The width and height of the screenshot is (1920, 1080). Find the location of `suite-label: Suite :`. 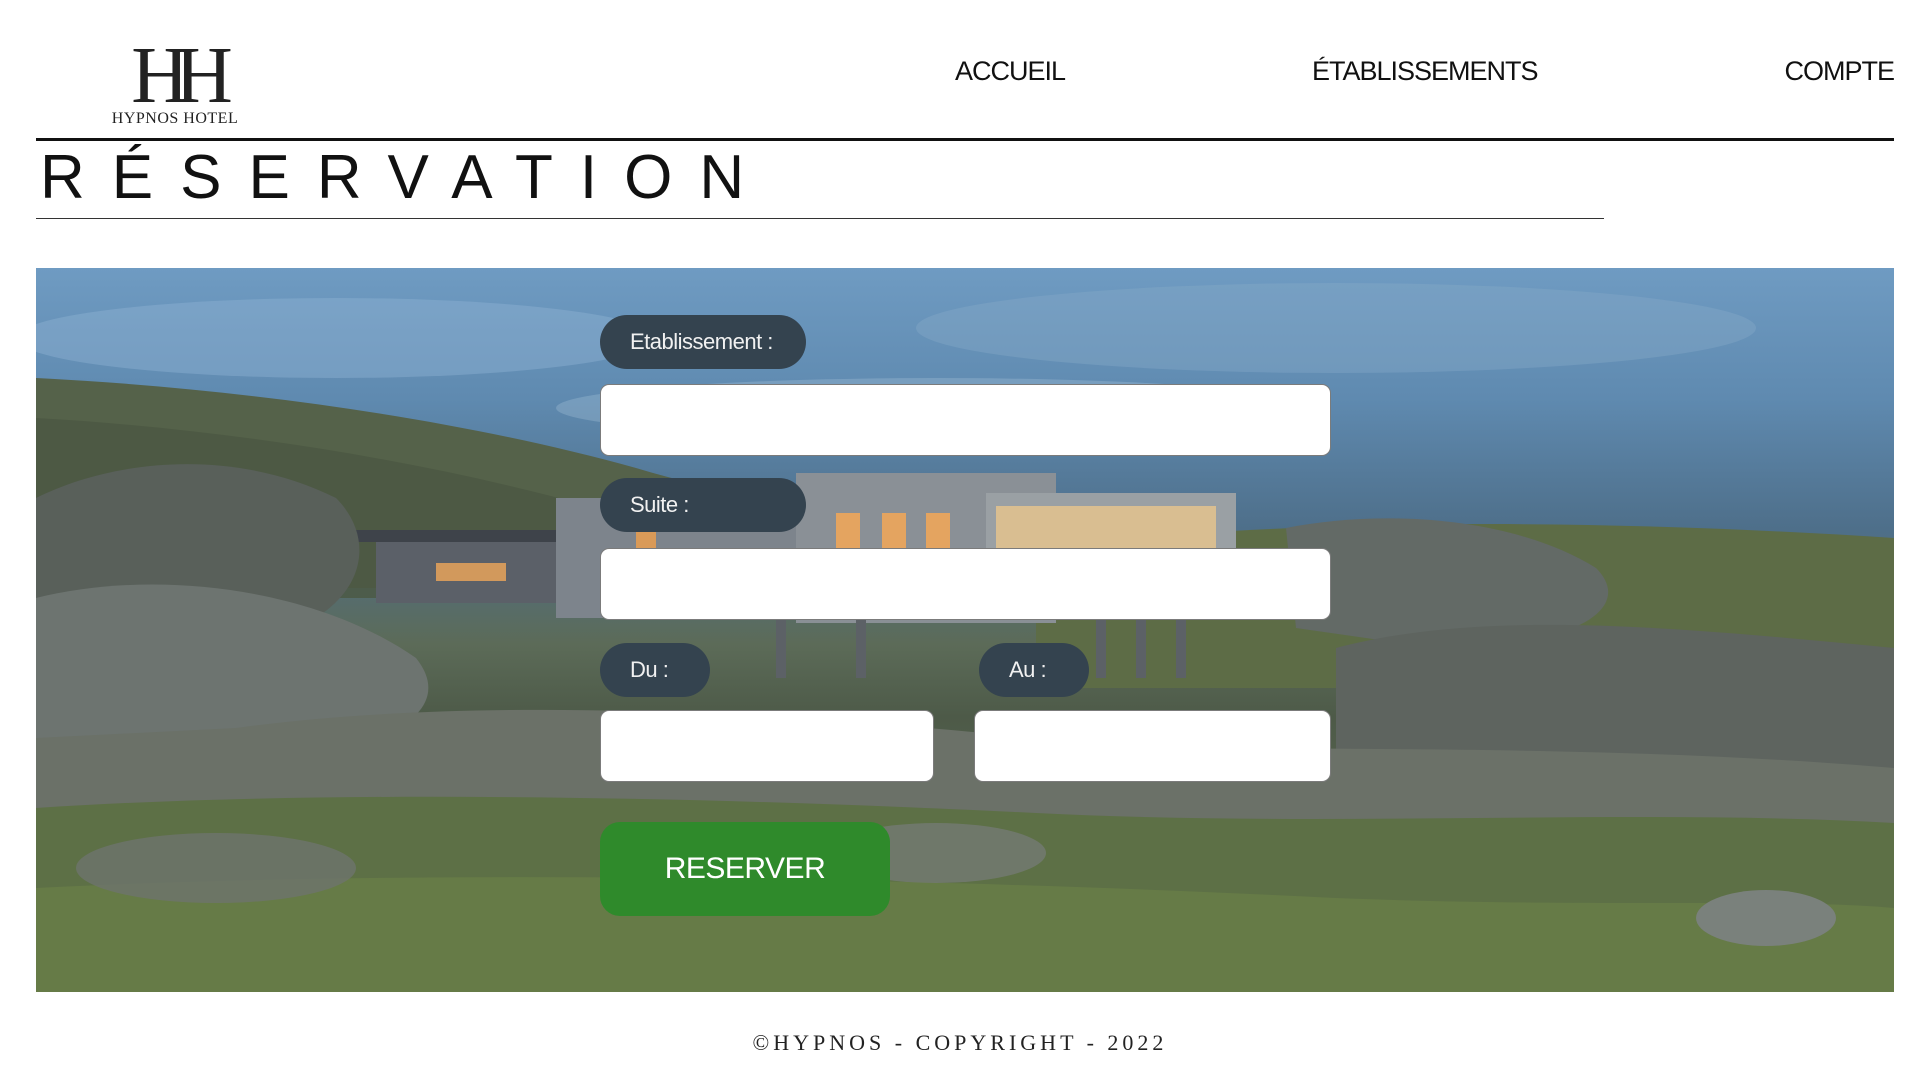

suite-label: Suite : is located at coordinates (703, 505).